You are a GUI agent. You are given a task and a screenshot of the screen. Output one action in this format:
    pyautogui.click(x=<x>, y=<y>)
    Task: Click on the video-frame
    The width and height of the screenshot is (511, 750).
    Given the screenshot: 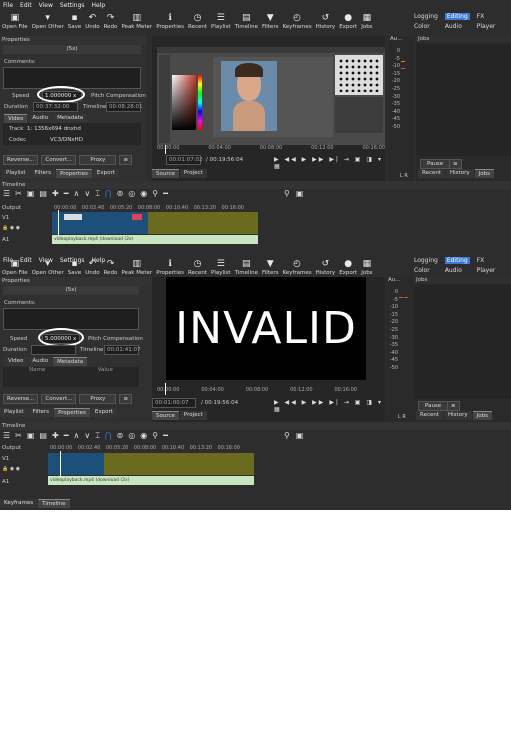 What is the action you would take?
    pyautogui.click(x=271, y=96)
    